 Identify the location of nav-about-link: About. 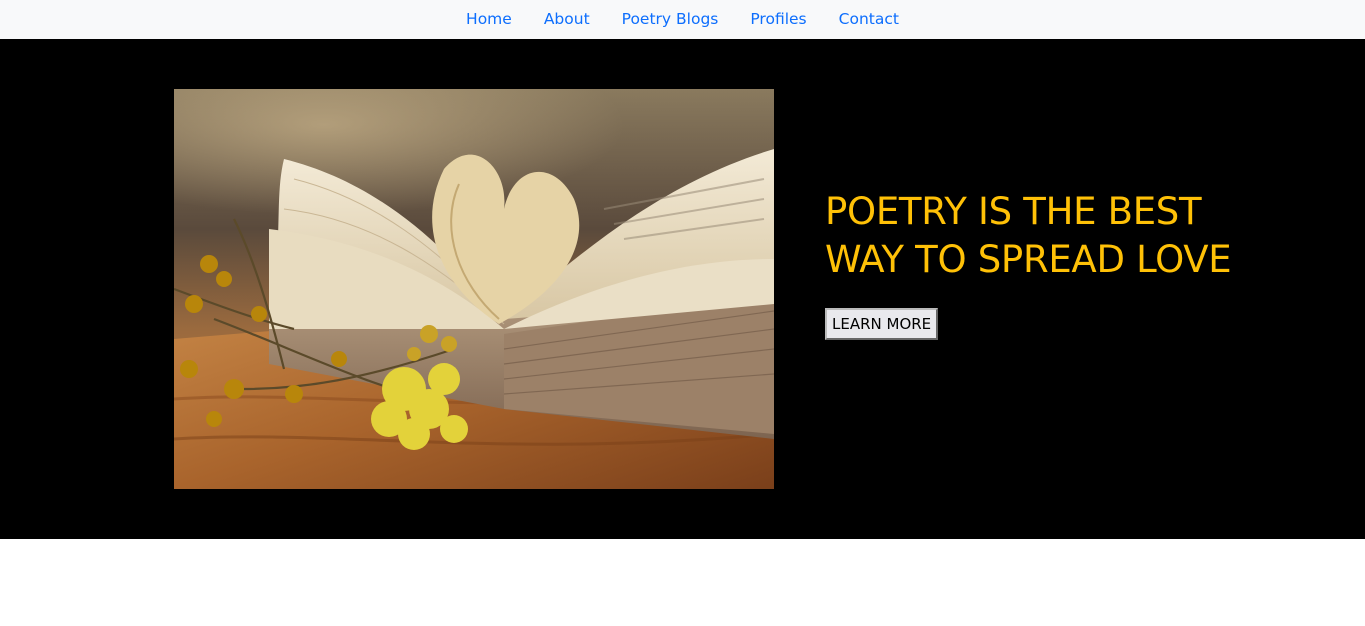
(567, 19).